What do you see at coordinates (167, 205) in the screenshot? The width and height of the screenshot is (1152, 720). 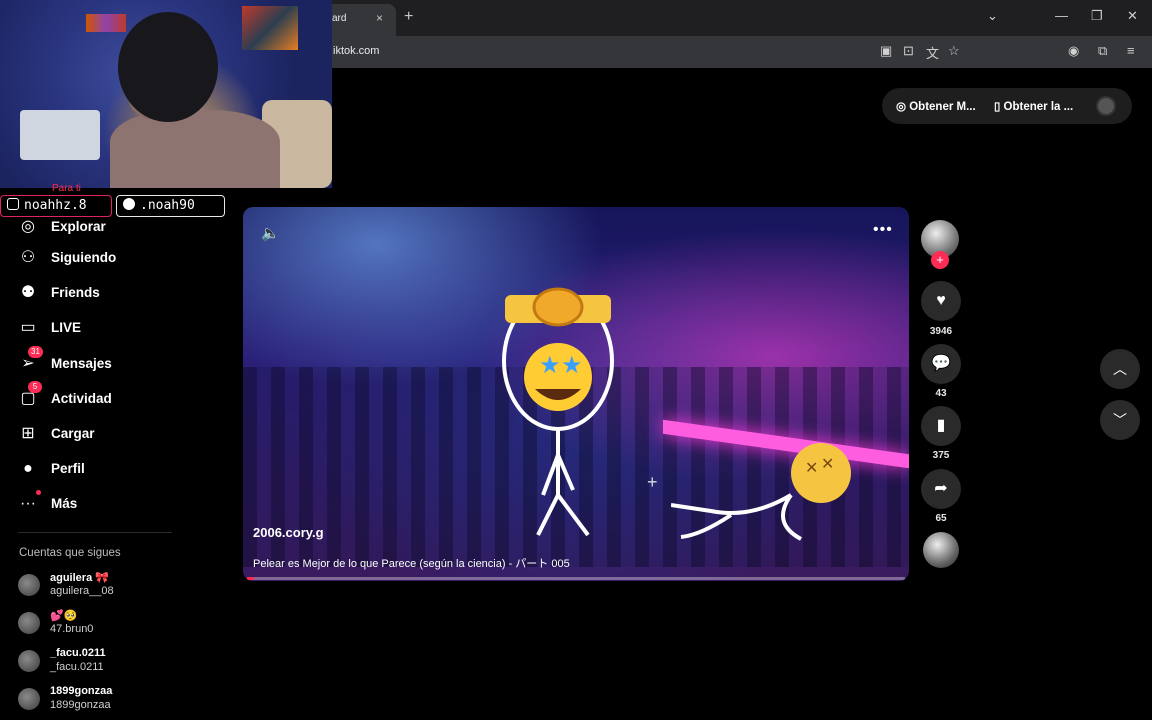 I see `kick-handle: .noah90` at bounding box center [167, 205].